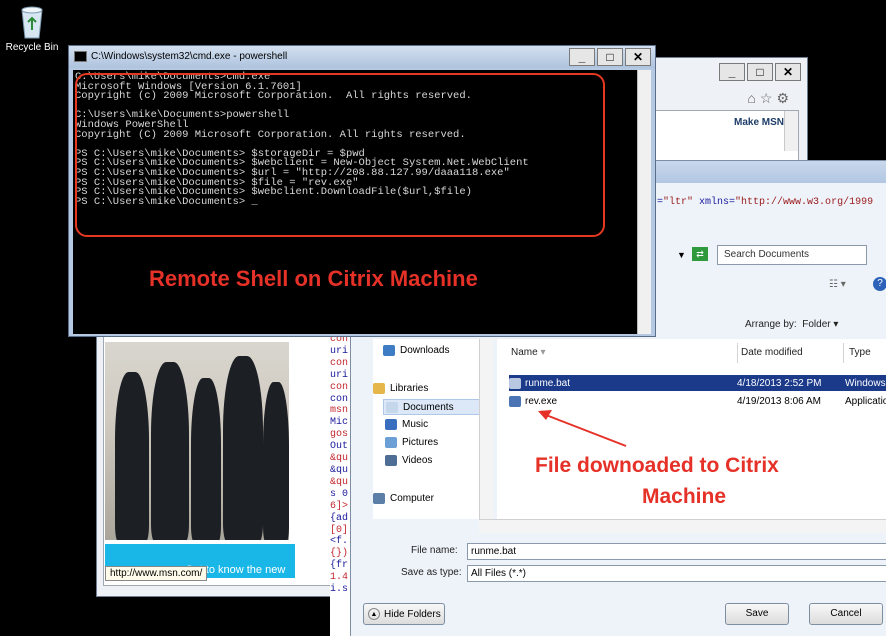 Image resolution: width=886 pixels, height=636 pixels. Describe the element at coordinates (714, 202) in the screenshot. I see `xmlns-rest: xmlns=` at that location.